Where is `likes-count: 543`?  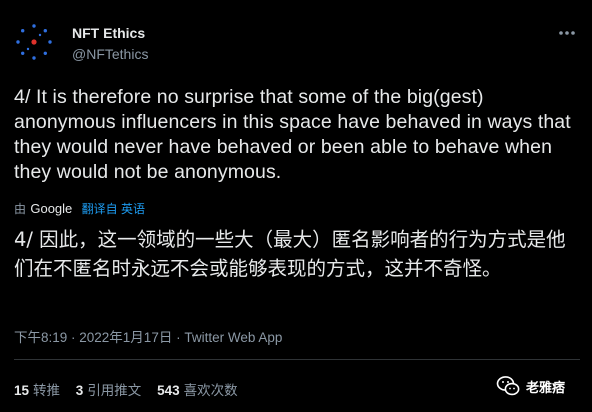
likes-count: 543 is located at coordinates (168, 390).